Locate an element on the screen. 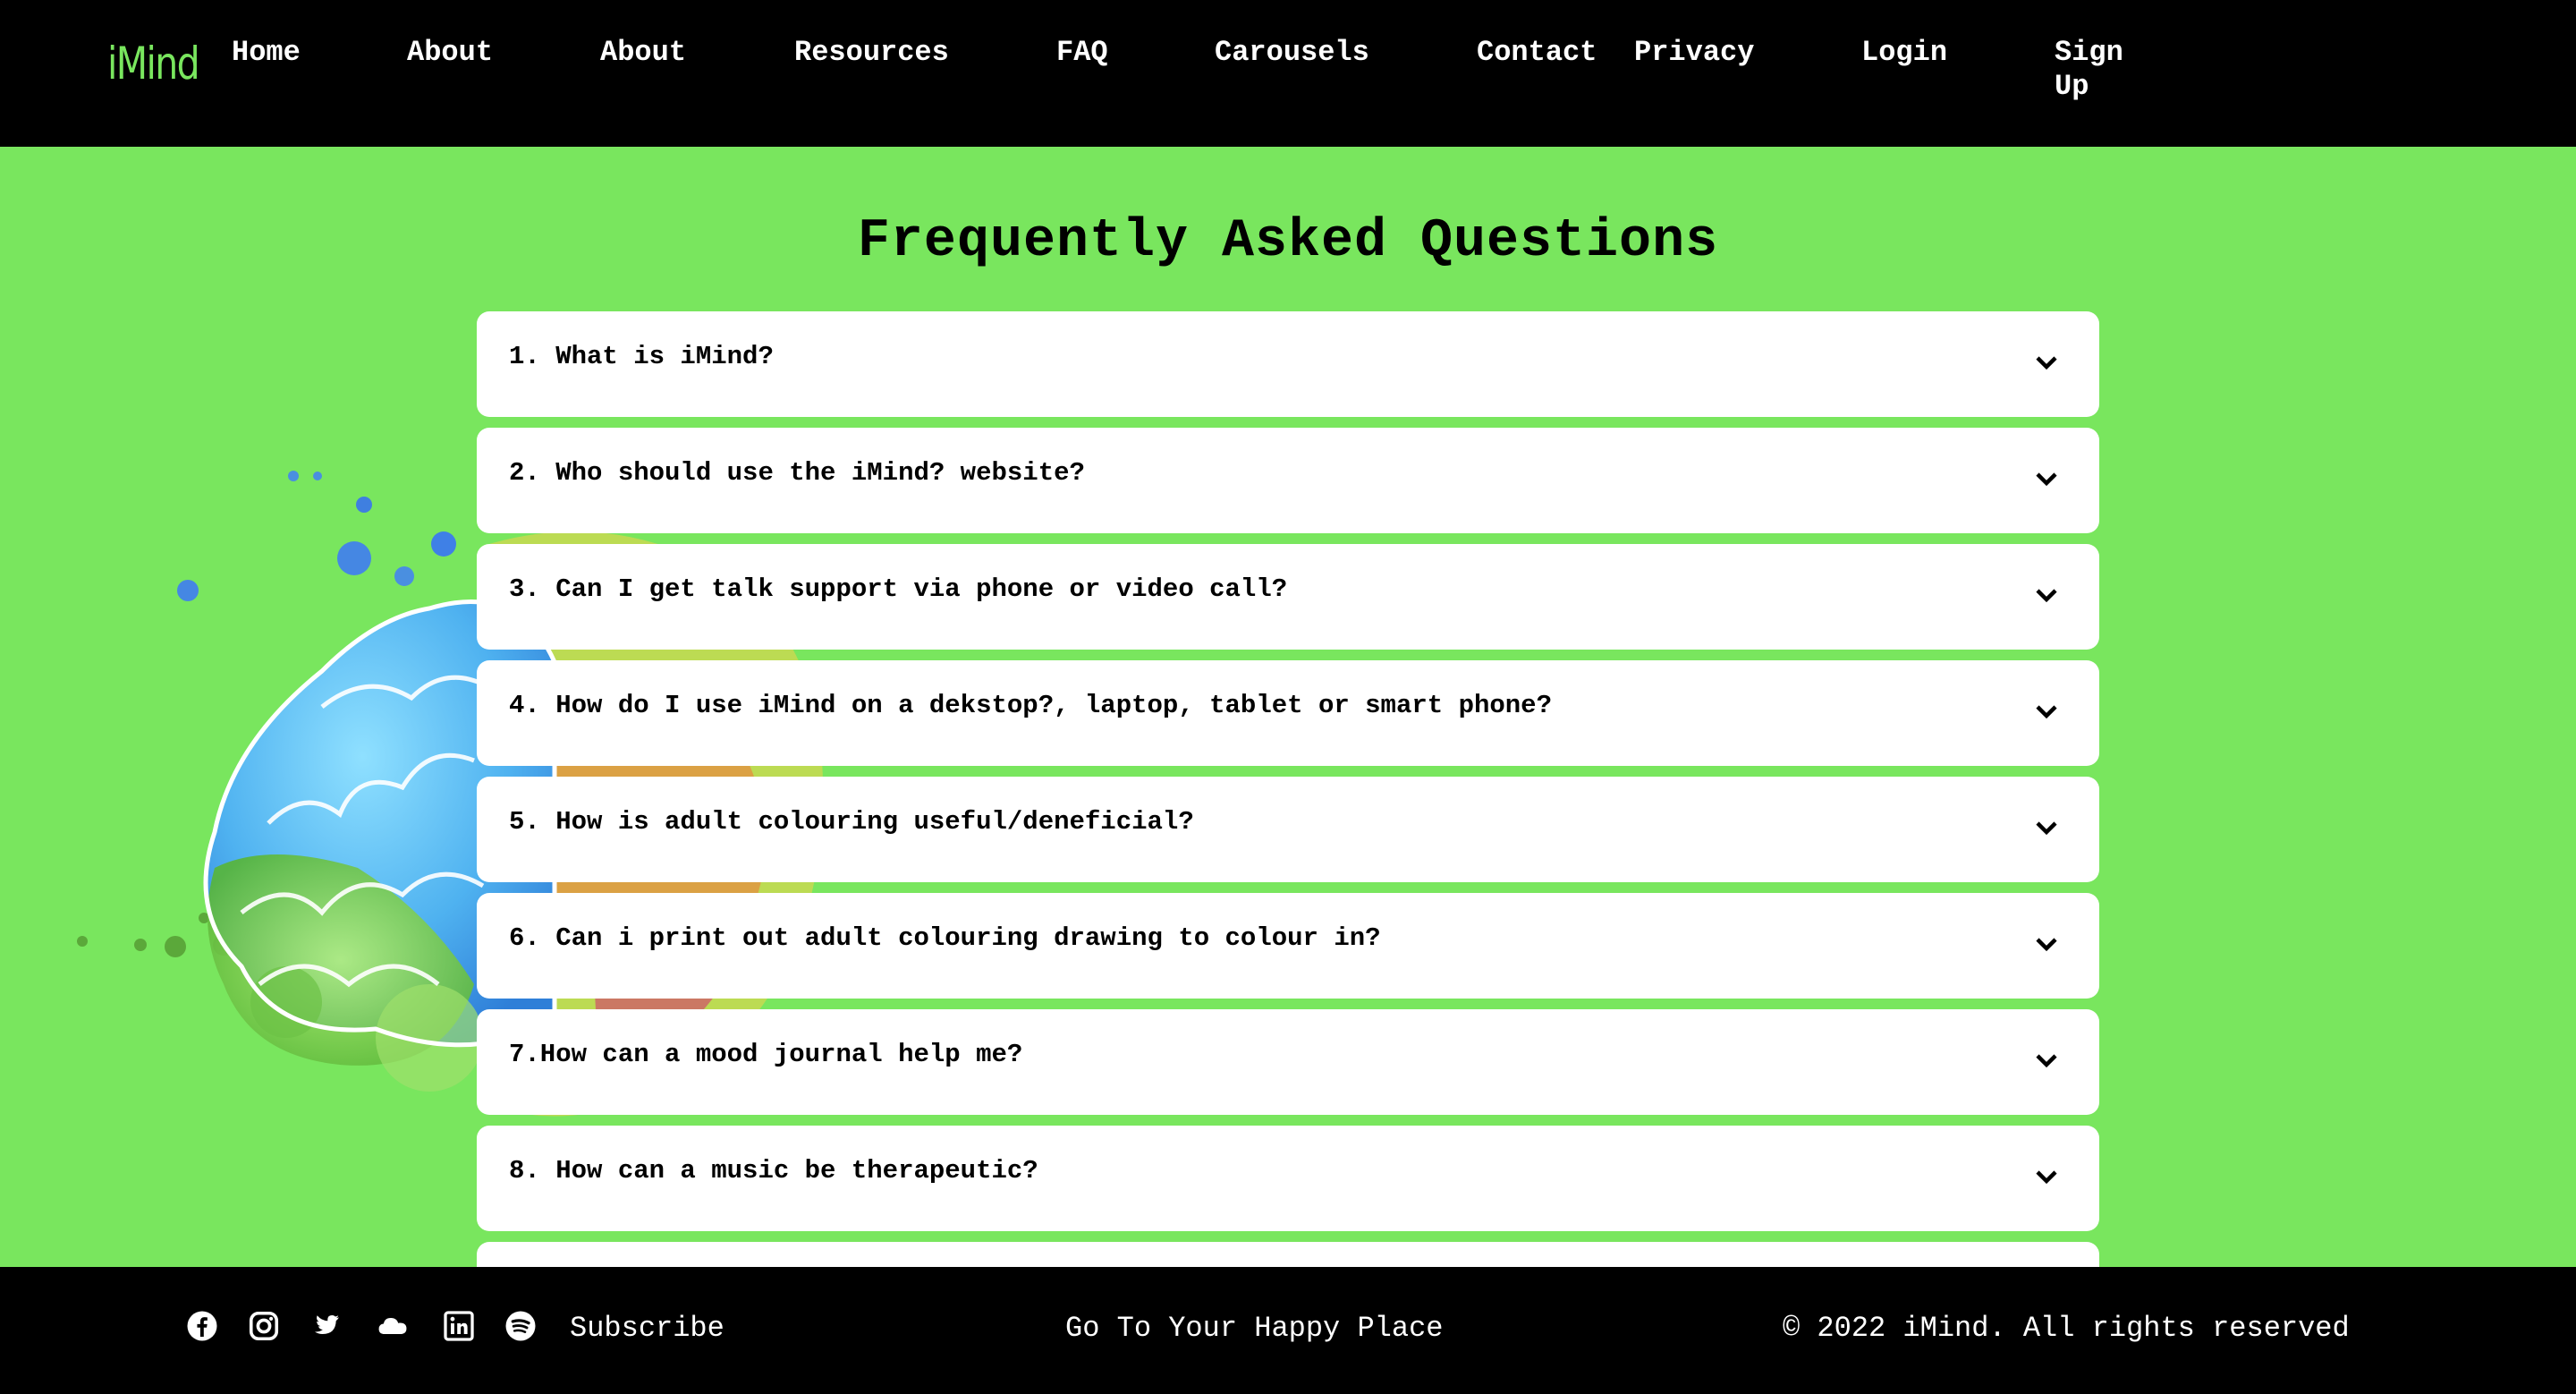  nav-login: Login is located at coordinates (1904, 53).